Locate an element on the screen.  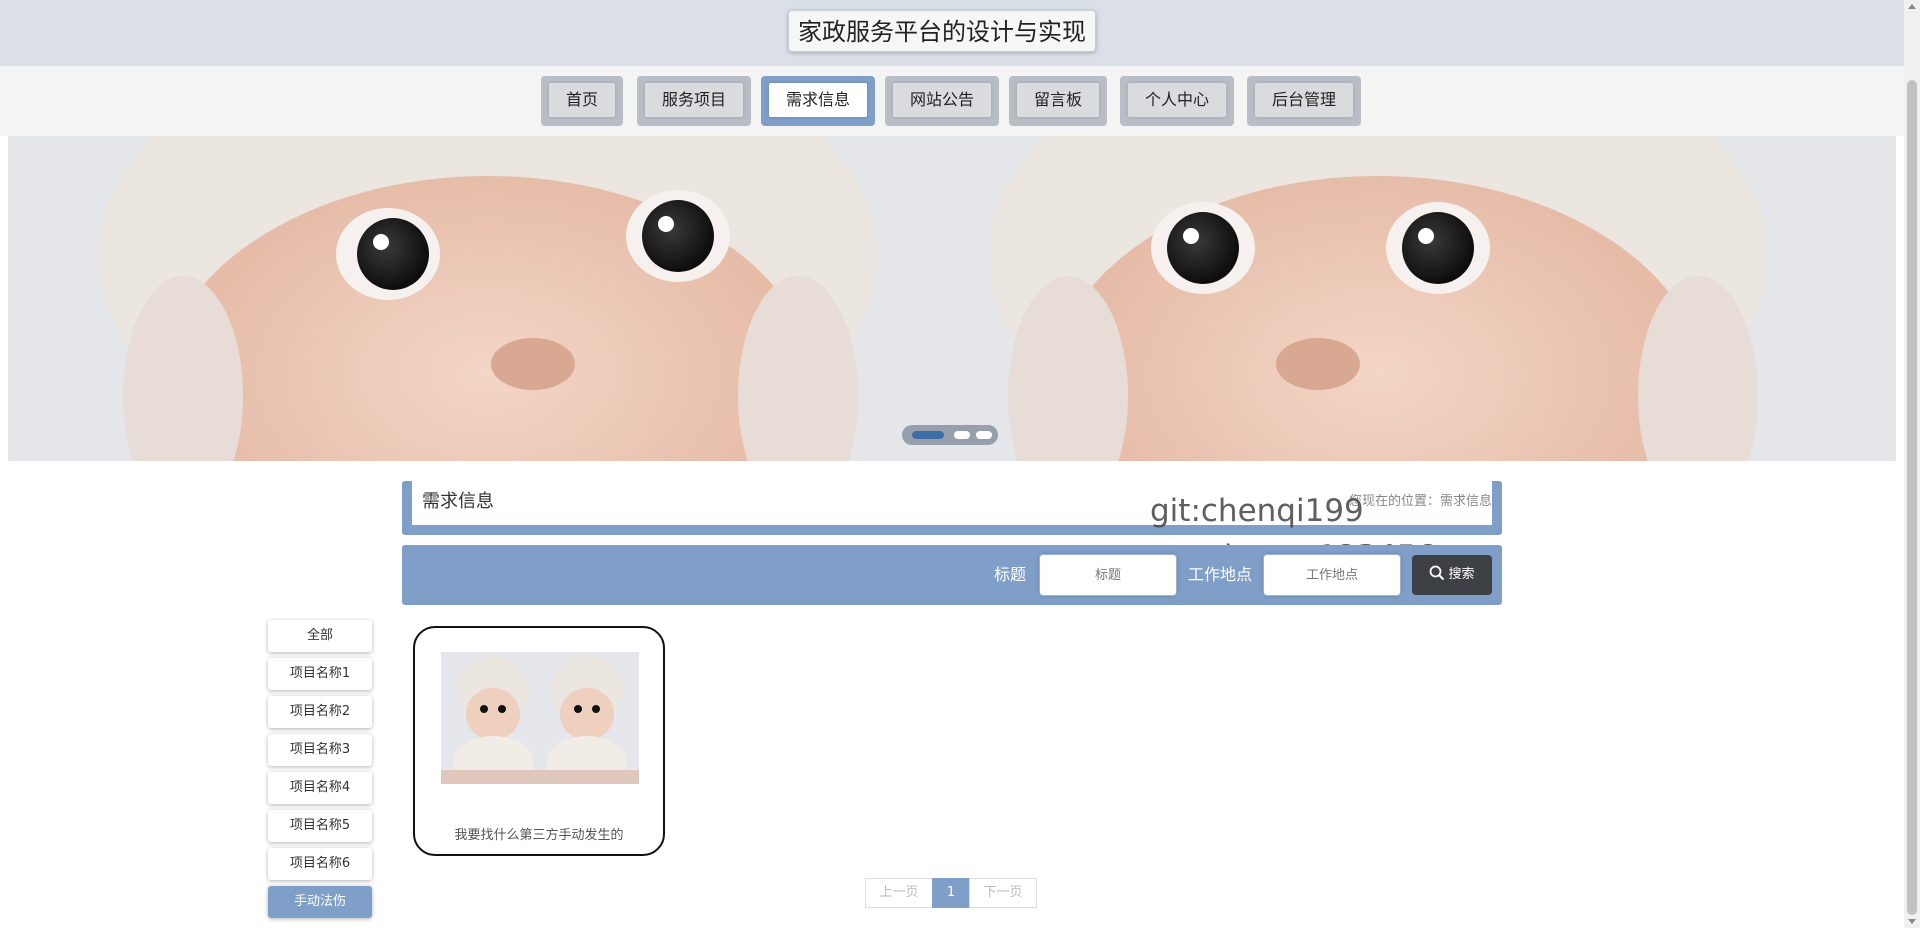
next-page-button: 下一页 is located at coordinates (1003, 893).